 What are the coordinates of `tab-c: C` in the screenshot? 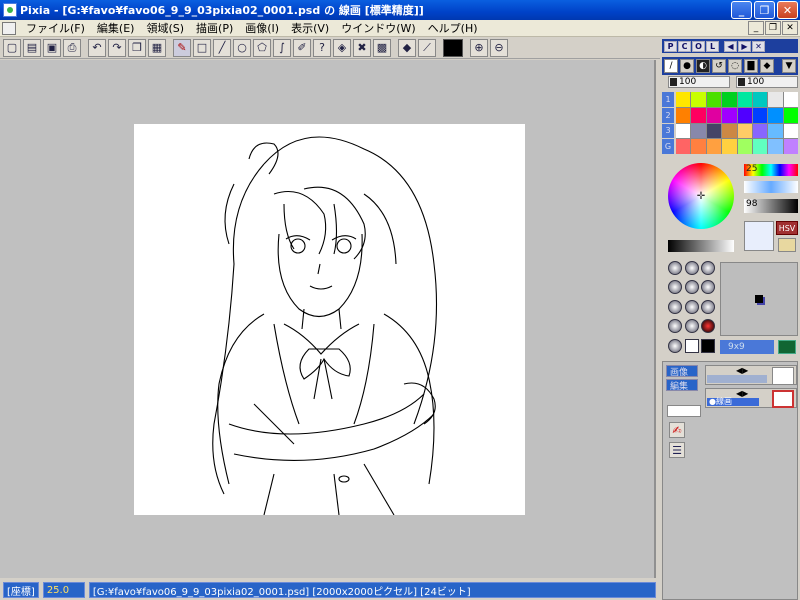 It's located at (684, 46).